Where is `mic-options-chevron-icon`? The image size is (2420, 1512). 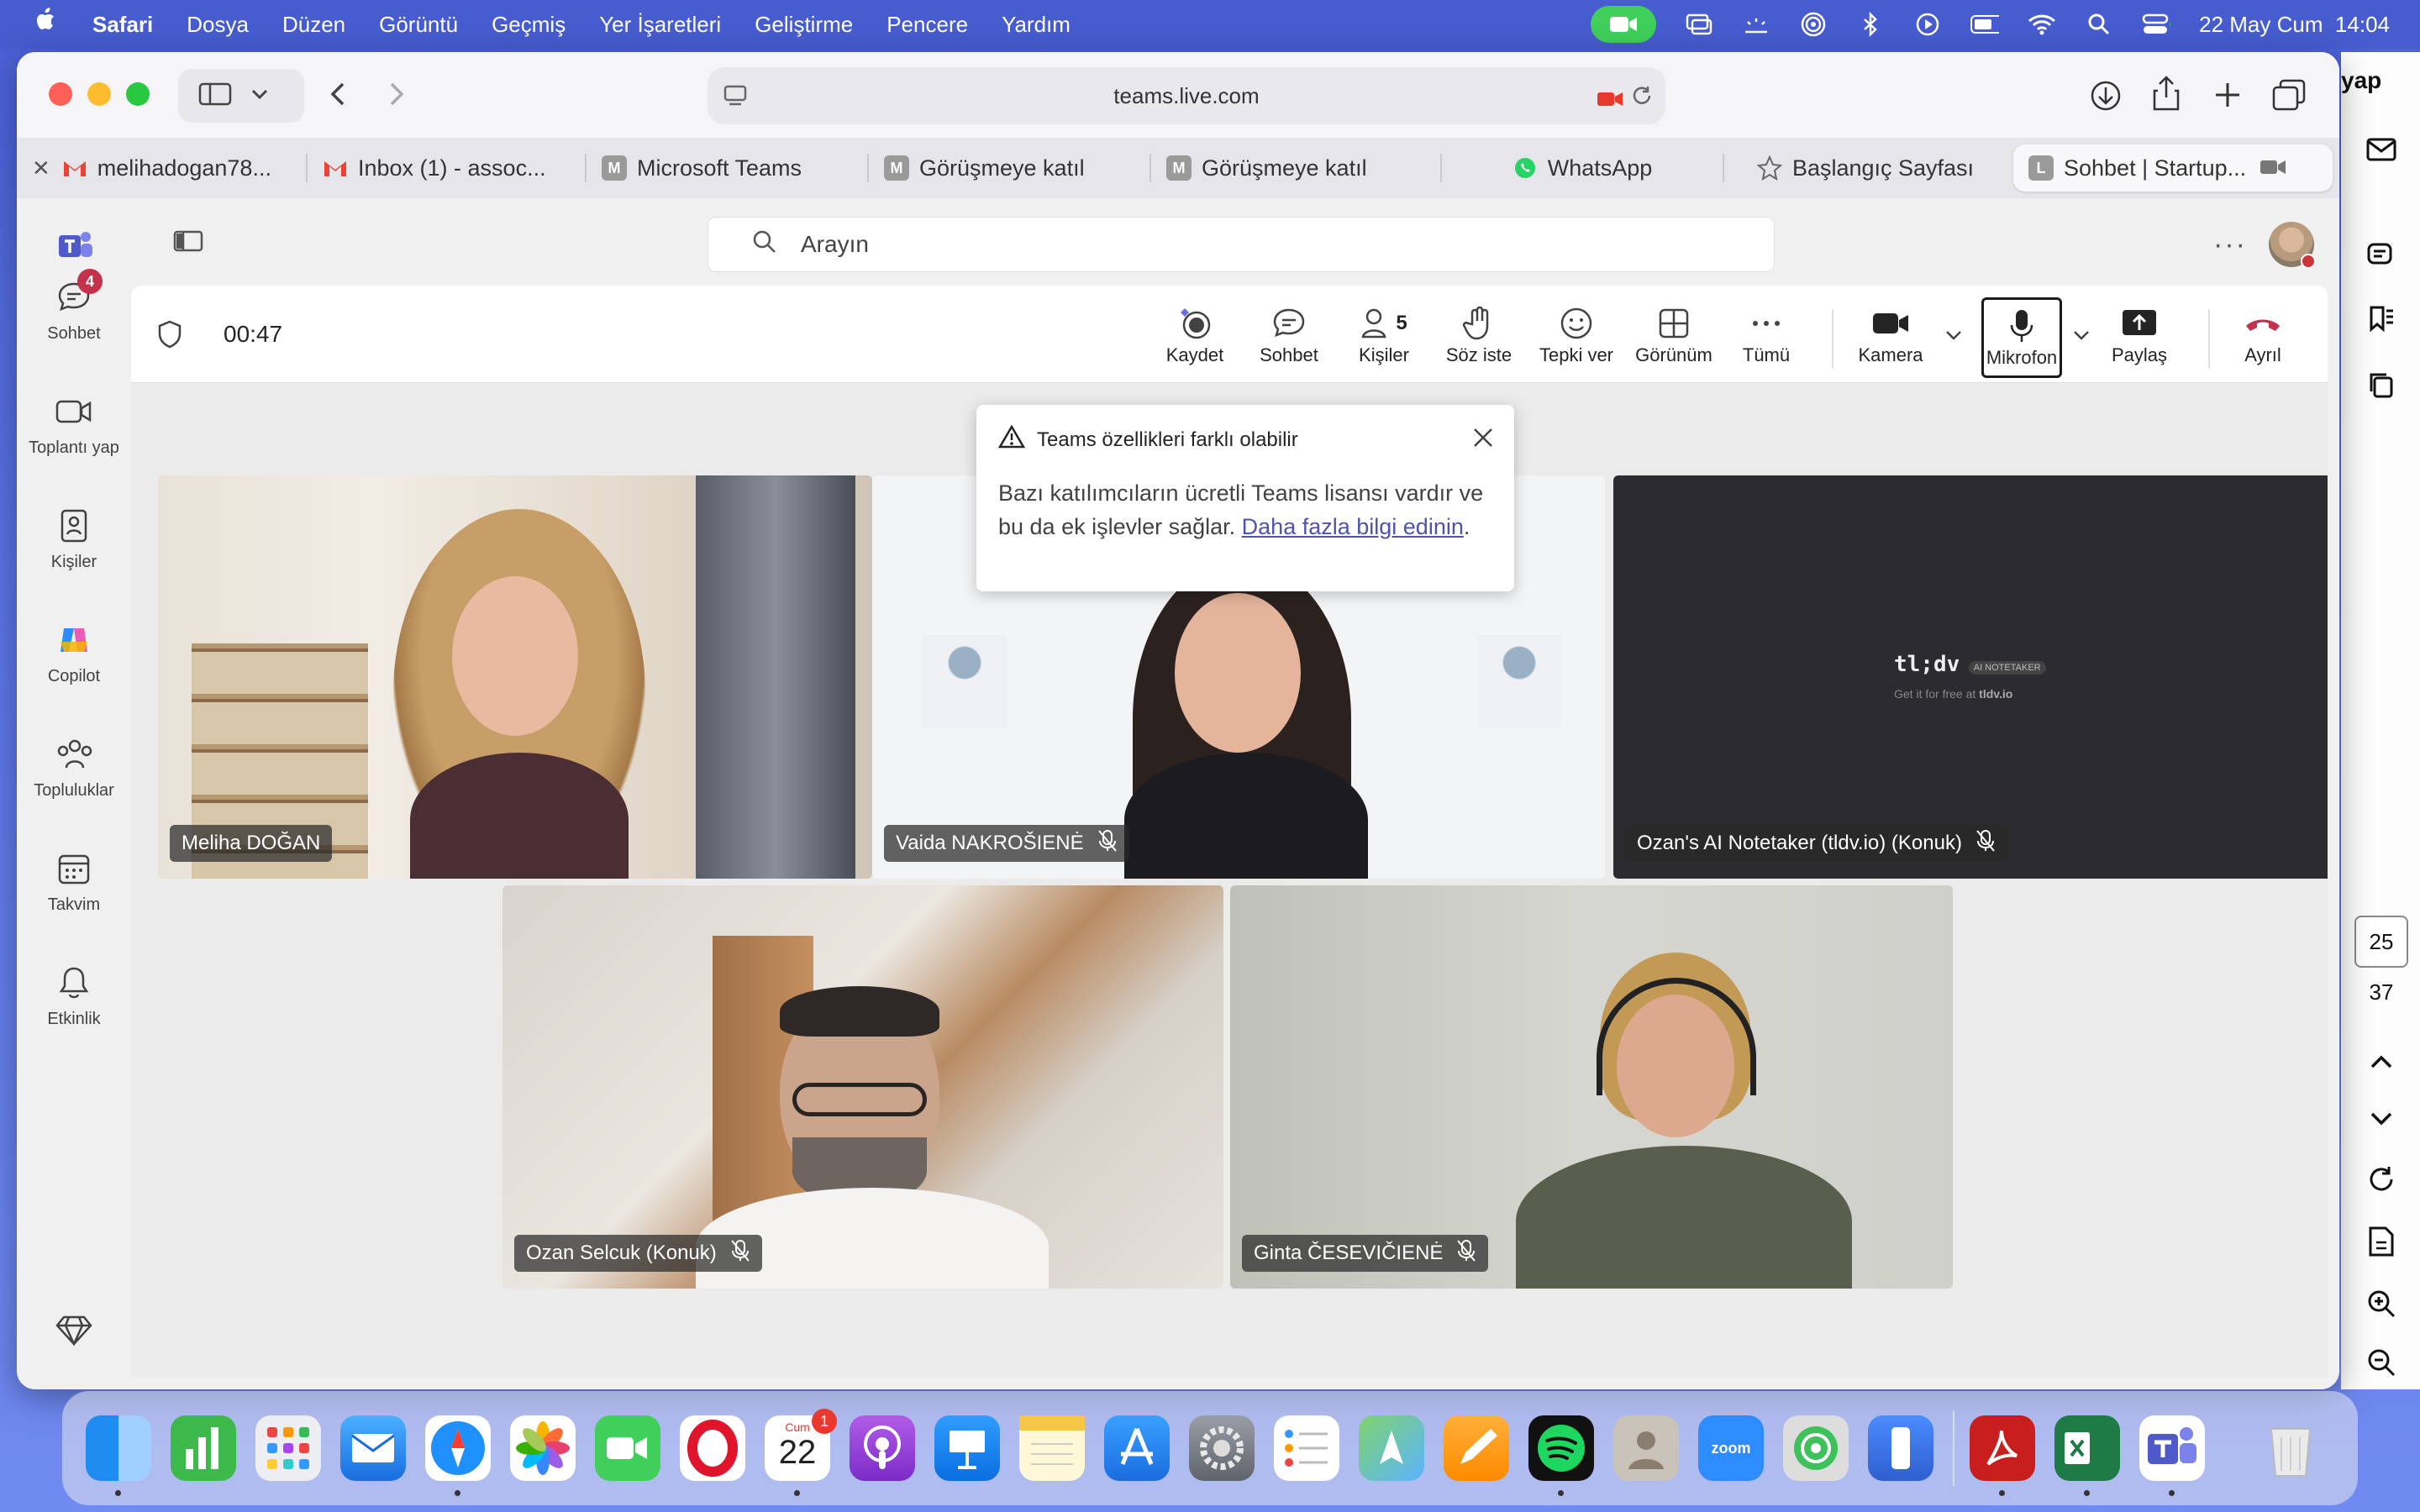
mic-options-chevron-icon is located at coordinates (2082, 337).